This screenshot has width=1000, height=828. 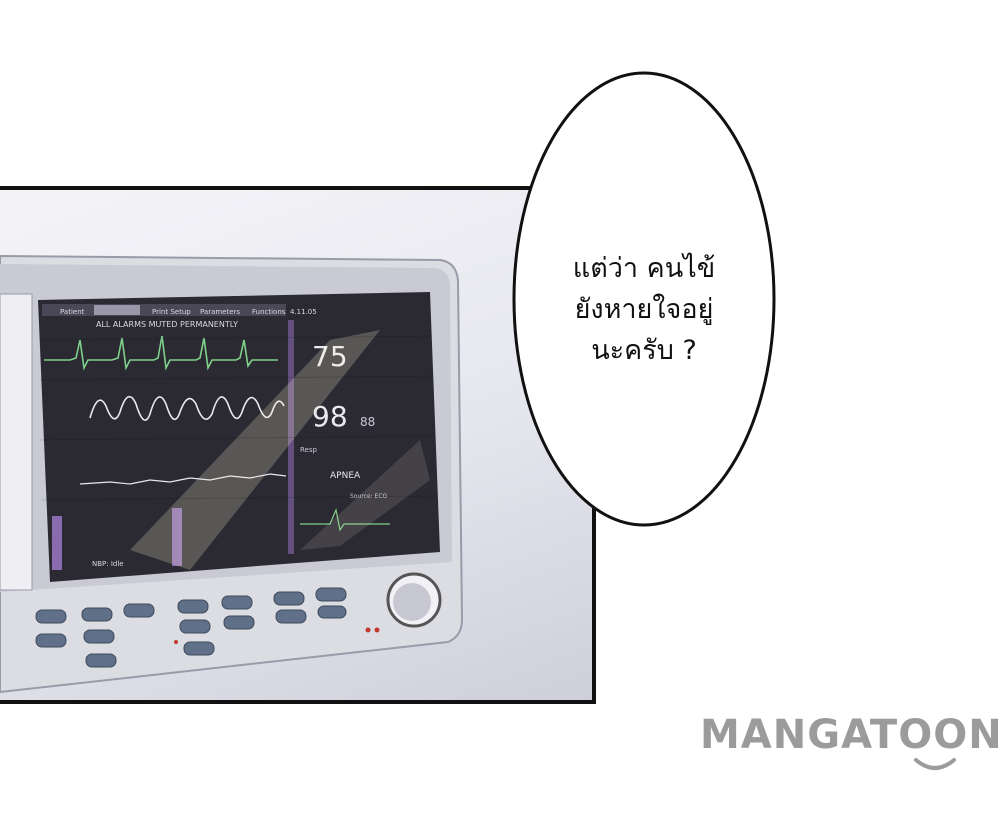 I want to click on monitor-time: 4.11.05, so click(x=303, y=312).